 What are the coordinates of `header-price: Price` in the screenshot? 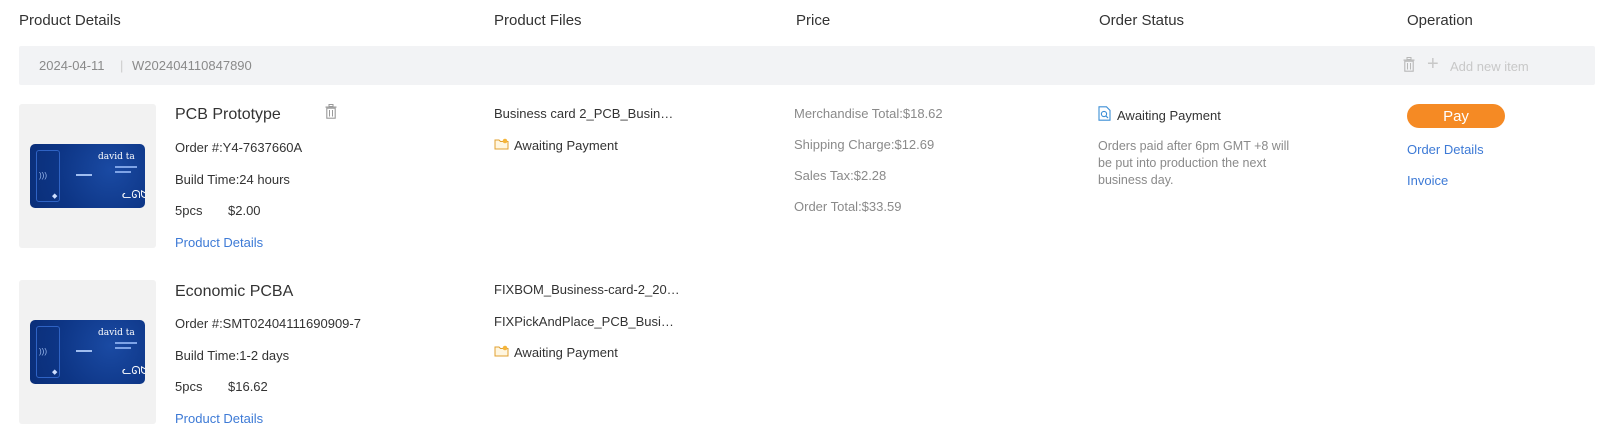 It's located at (813, 20).